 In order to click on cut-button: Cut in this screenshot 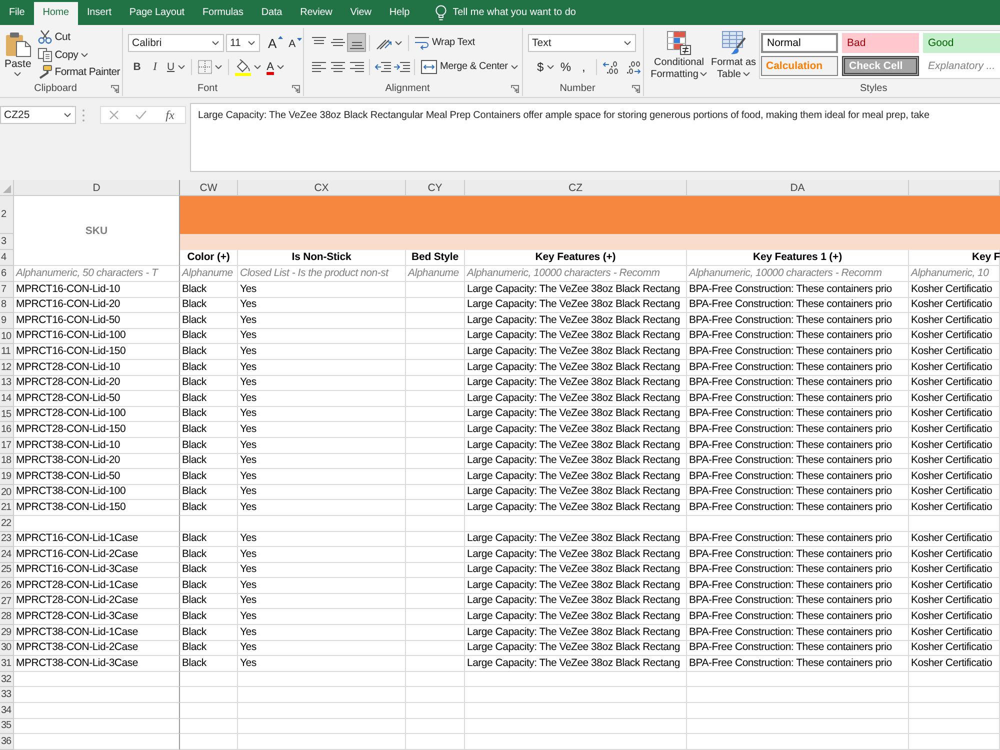, I will do `click(79, 37)`.